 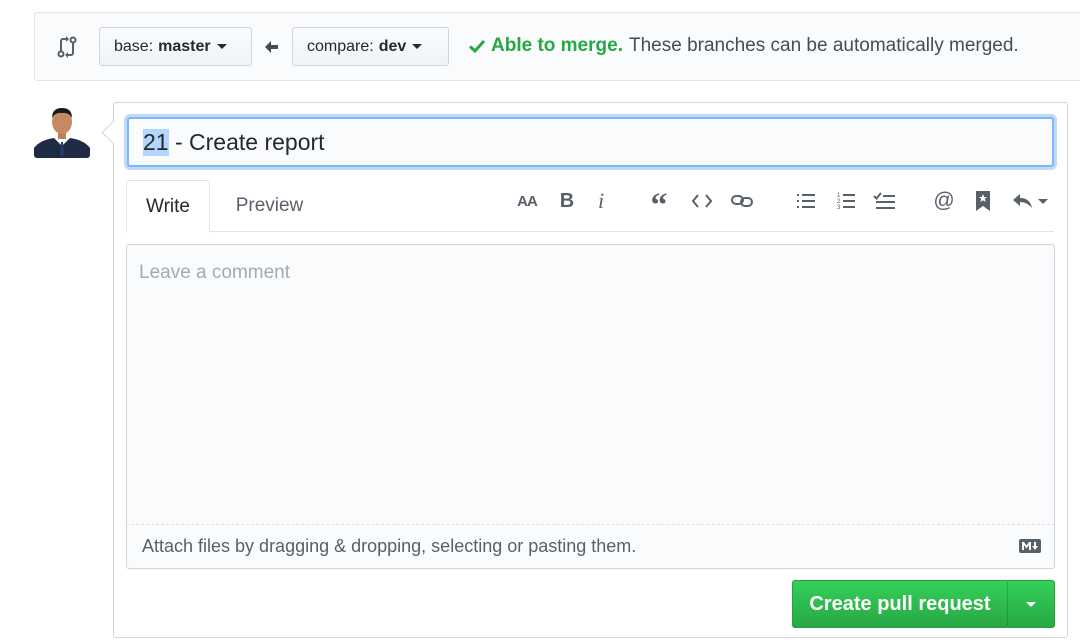 I want to click on mention-icon: @, so click(x=944, y=201).